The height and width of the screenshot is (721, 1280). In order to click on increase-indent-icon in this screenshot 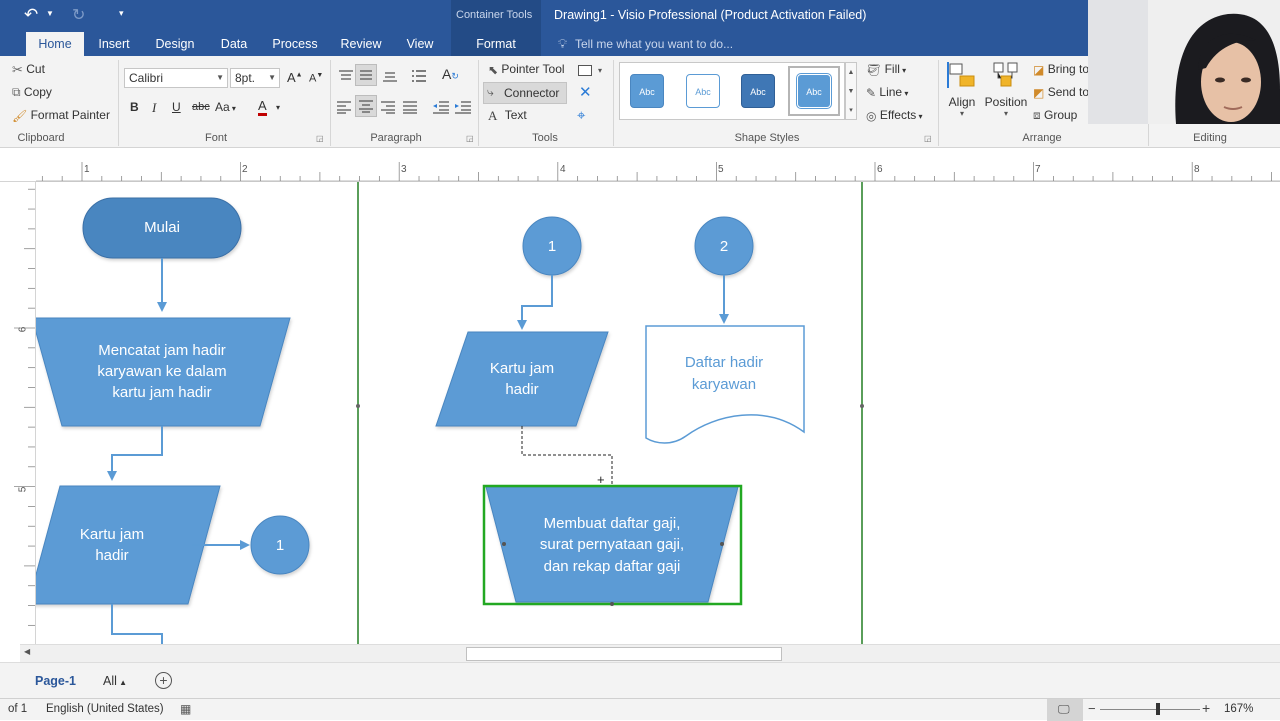, I will do `click(463, 107)`.